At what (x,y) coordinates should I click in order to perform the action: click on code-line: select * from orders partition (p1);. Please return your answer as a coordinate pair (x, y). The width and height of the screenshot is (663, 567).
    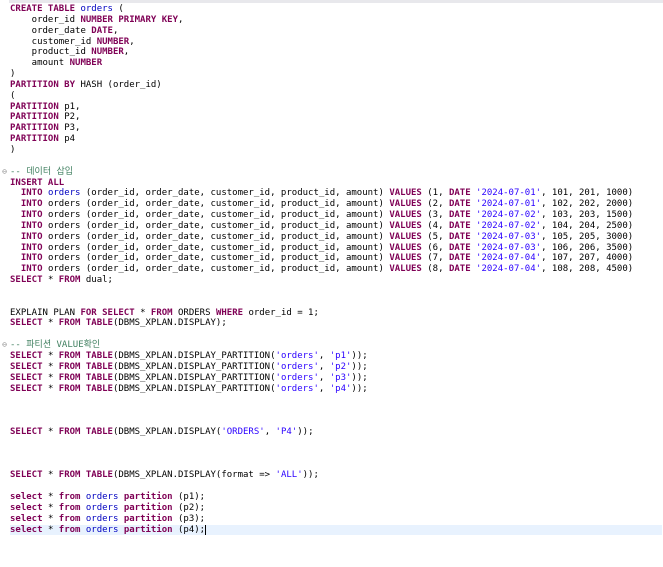
    Looking at the image, I should click on (336, 497).